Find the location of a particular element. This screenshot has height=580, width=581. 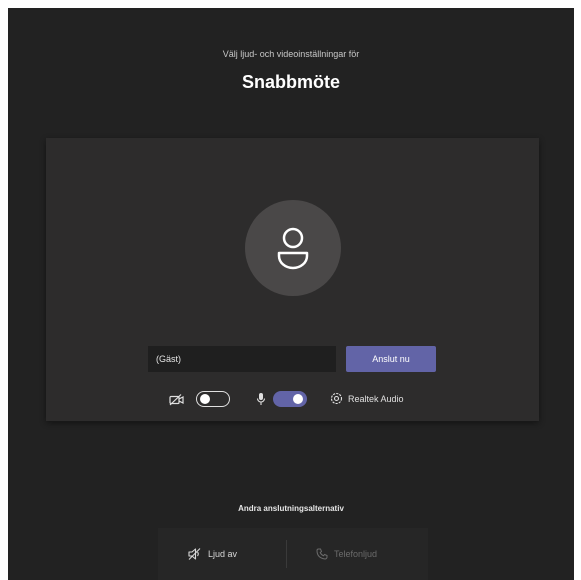

camera-toggle is located at coordinates (213, 399).